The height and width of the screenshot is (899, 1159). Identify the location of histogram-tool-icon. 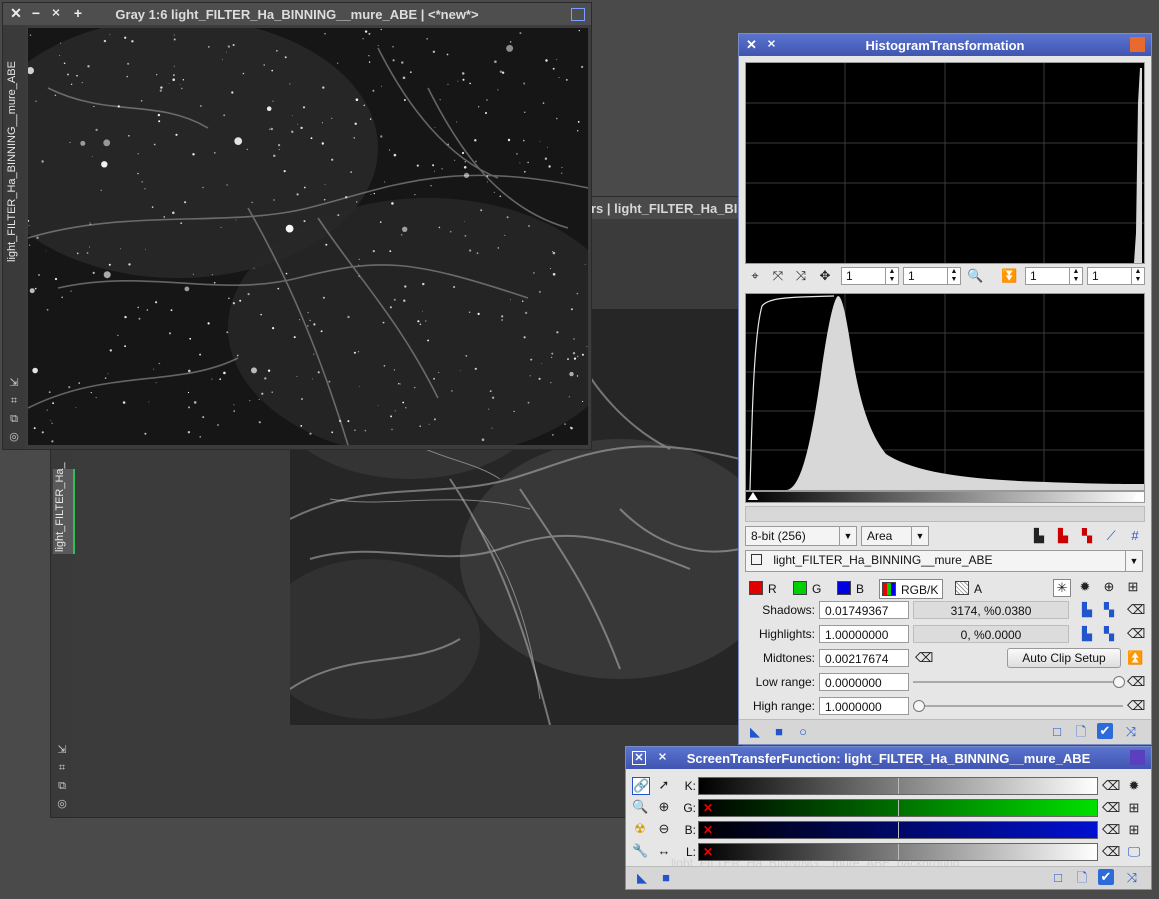
(1137, 44).